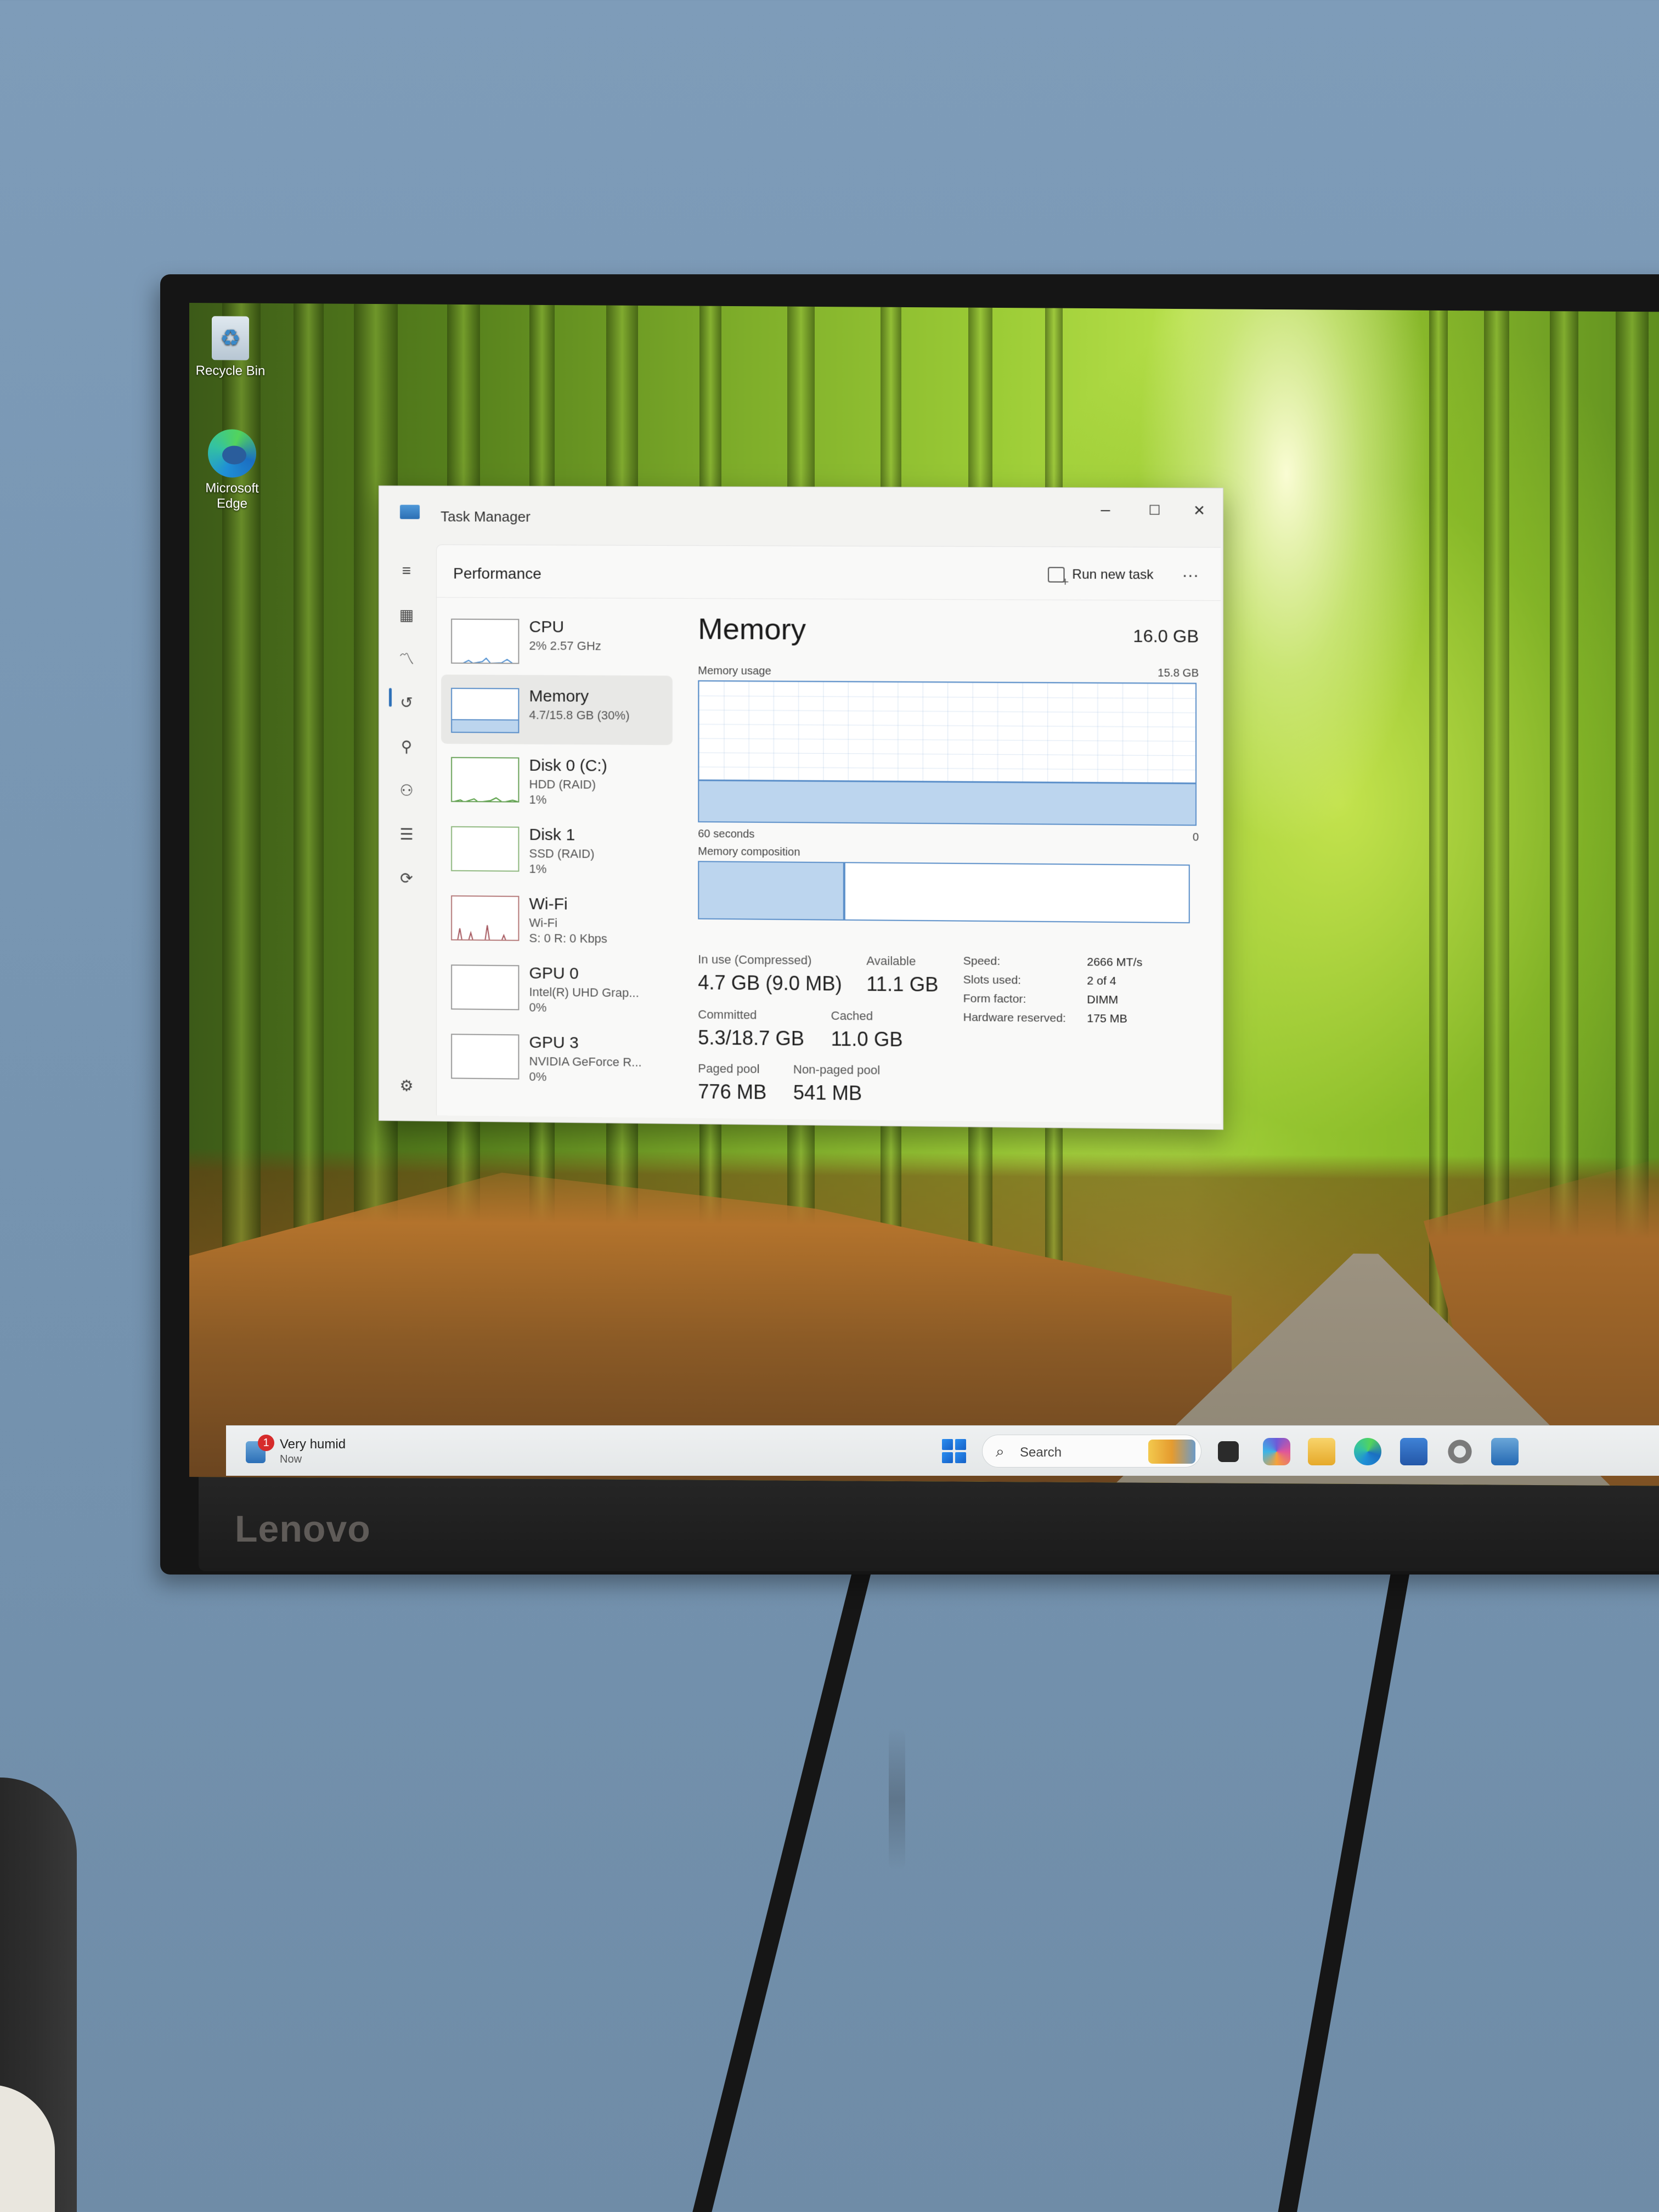  What do you see at coordinates (891, 960) in the screenshot?
I see `available-label: Available` at bounding box center [891, 960].